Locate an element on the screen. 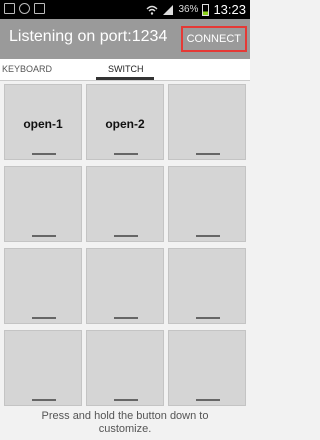  connect-button: CONNECT is located at coordinates (213, 39).